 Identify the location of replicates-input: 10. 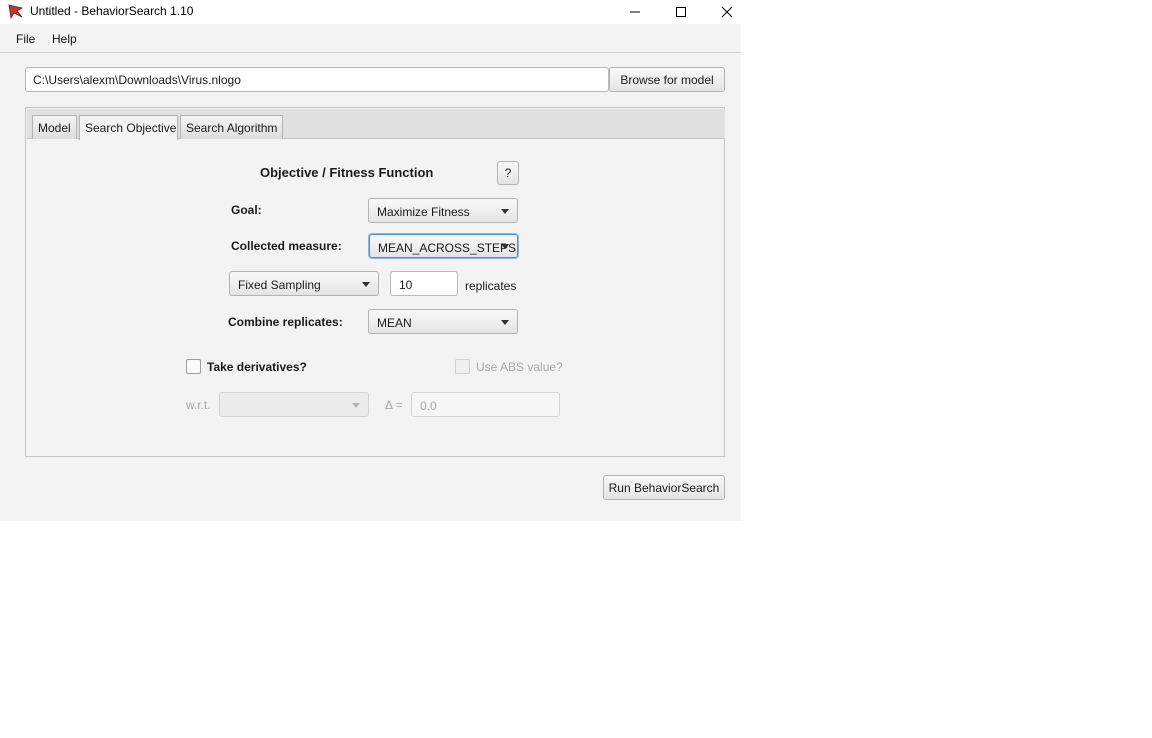
(424, 283).